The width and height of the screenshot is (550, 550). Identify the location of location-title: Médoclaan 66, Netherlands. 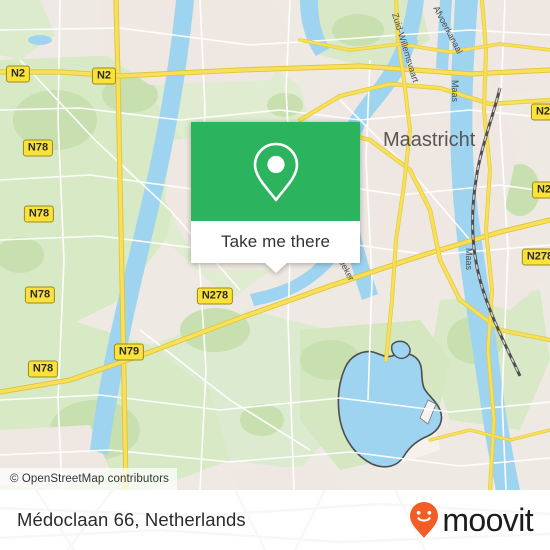
(131, 520).